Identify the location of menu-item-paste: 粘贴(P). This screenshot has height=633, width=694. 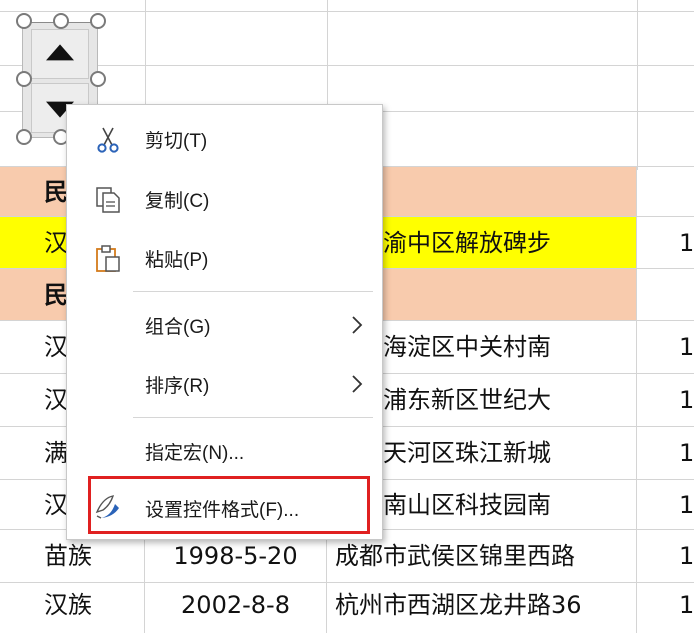
(224, 258).